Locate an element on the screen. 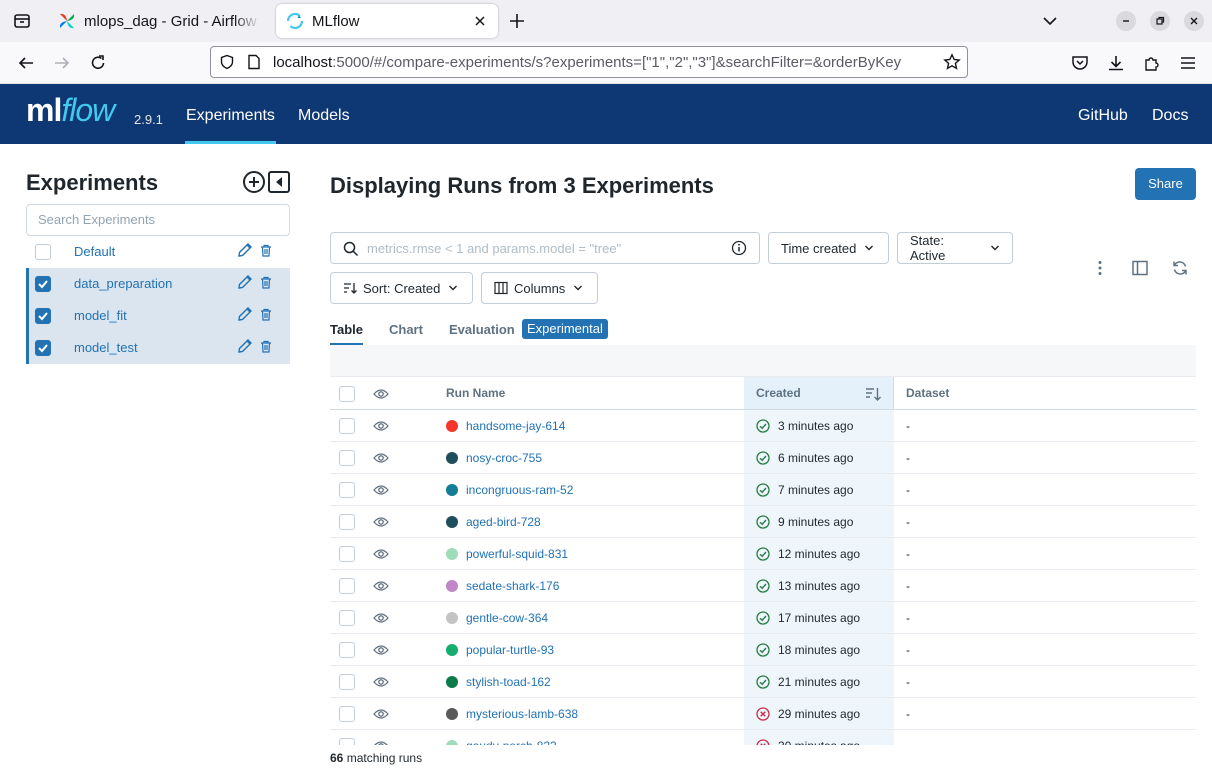 The image size is (1212, 768). download-icon is located at coordinates (1116, 63).